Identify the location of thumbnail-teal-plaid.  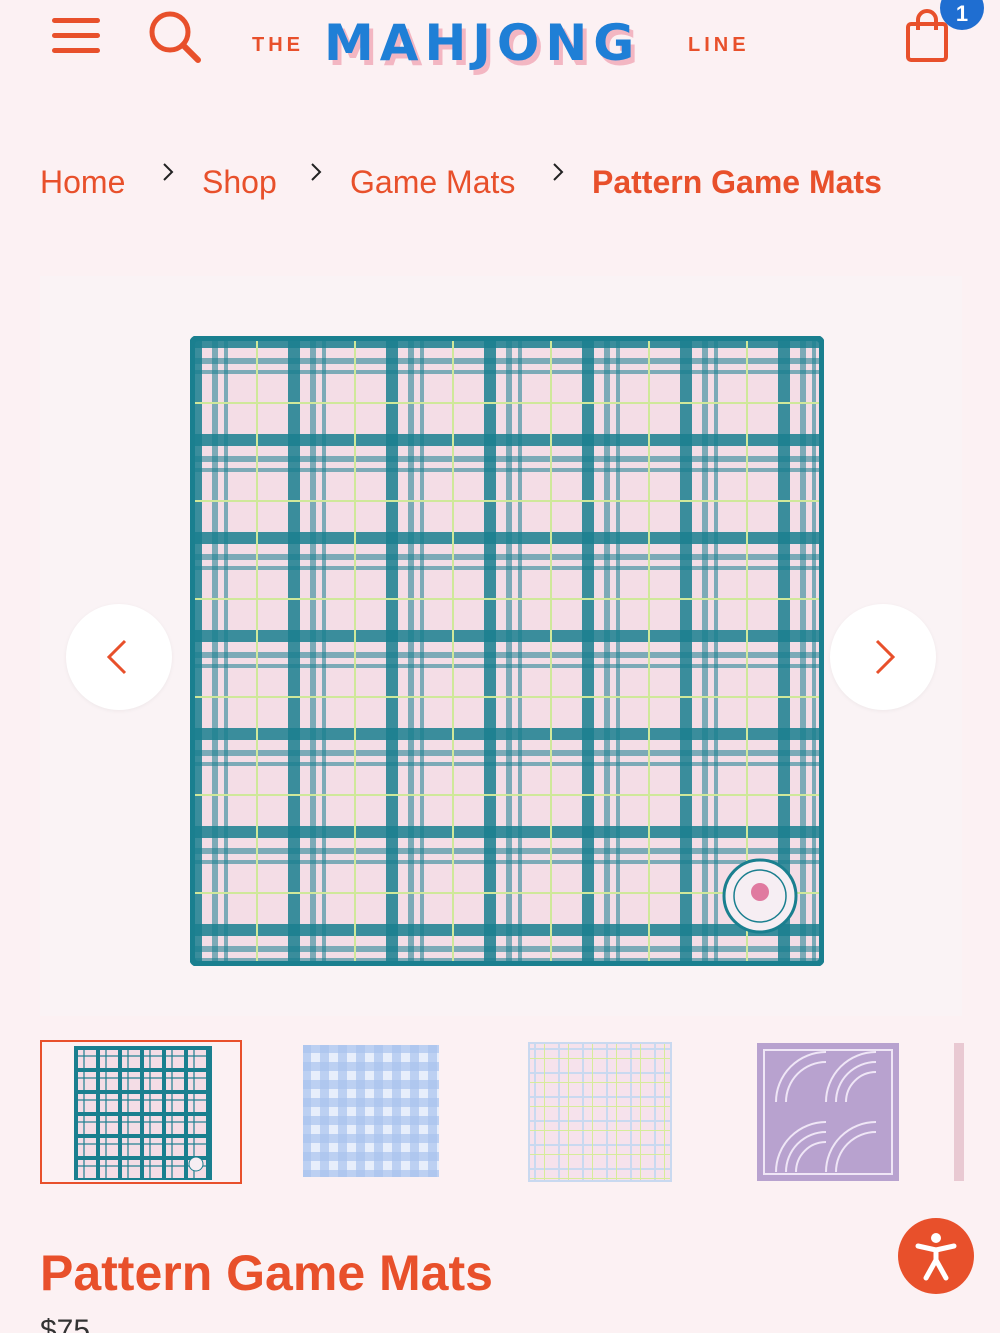
(141, 1112).